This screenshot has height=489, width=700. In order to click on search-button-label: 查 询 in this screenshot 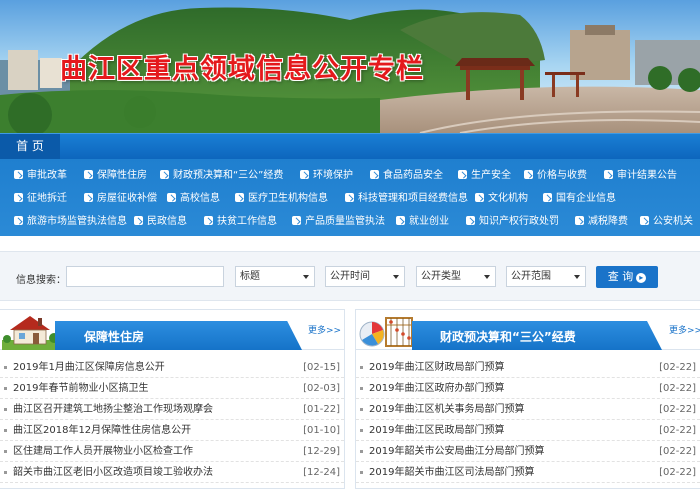, I will do `click(620, 276)`.